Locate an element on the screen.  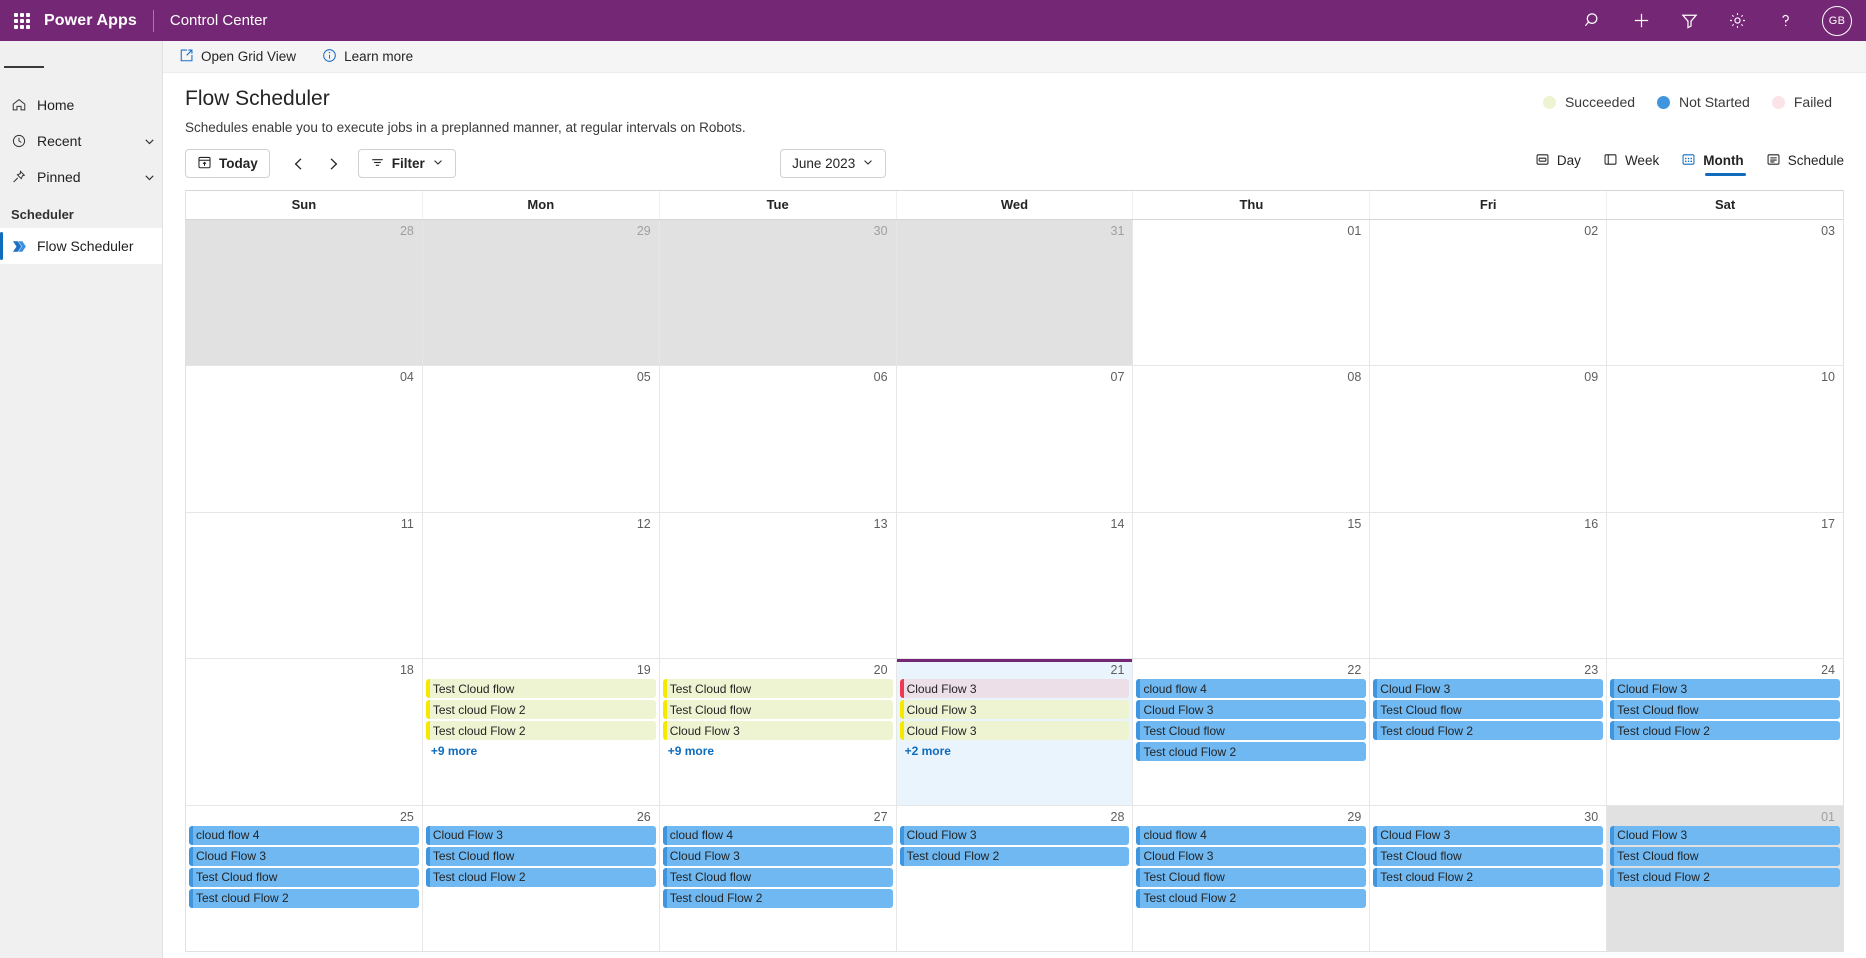
calendar-day-cell: 14 is located at coordinates (1015, 585).